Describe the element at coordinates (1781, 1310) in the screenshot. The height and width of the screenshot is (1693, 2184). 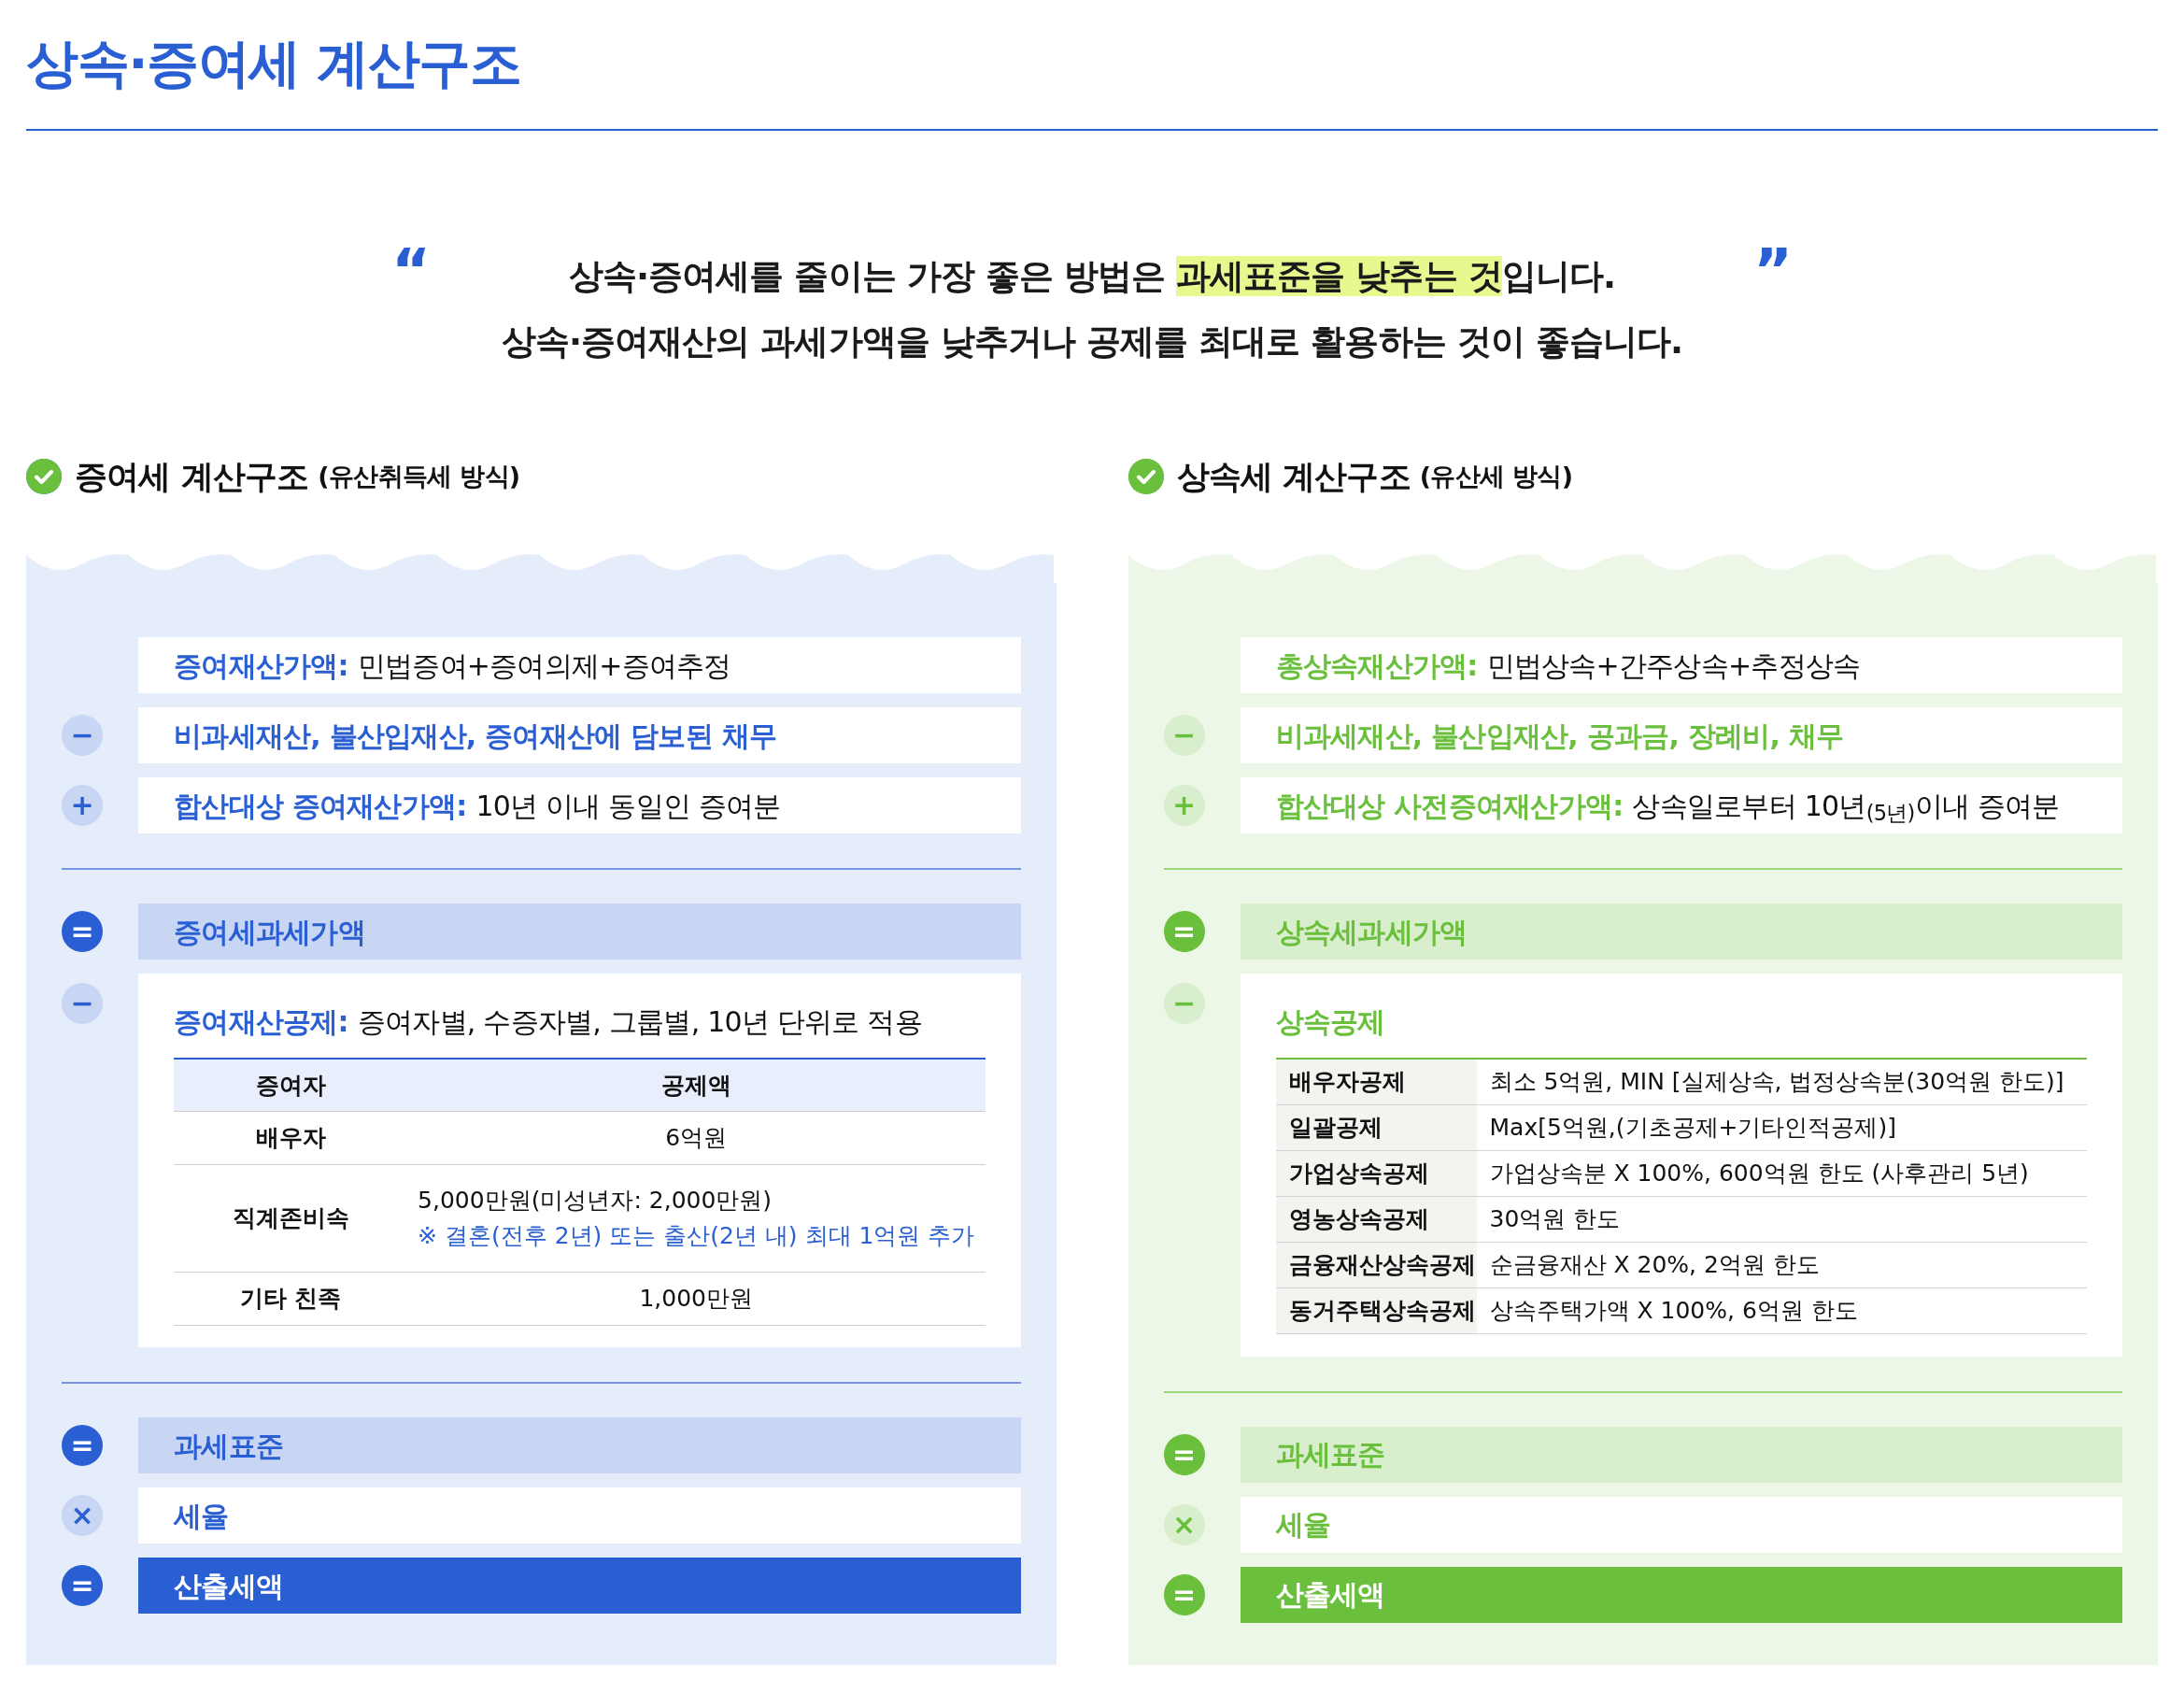
I see `table-cell: 상속주택가액 X 100%, 6억원 한도` at that location.